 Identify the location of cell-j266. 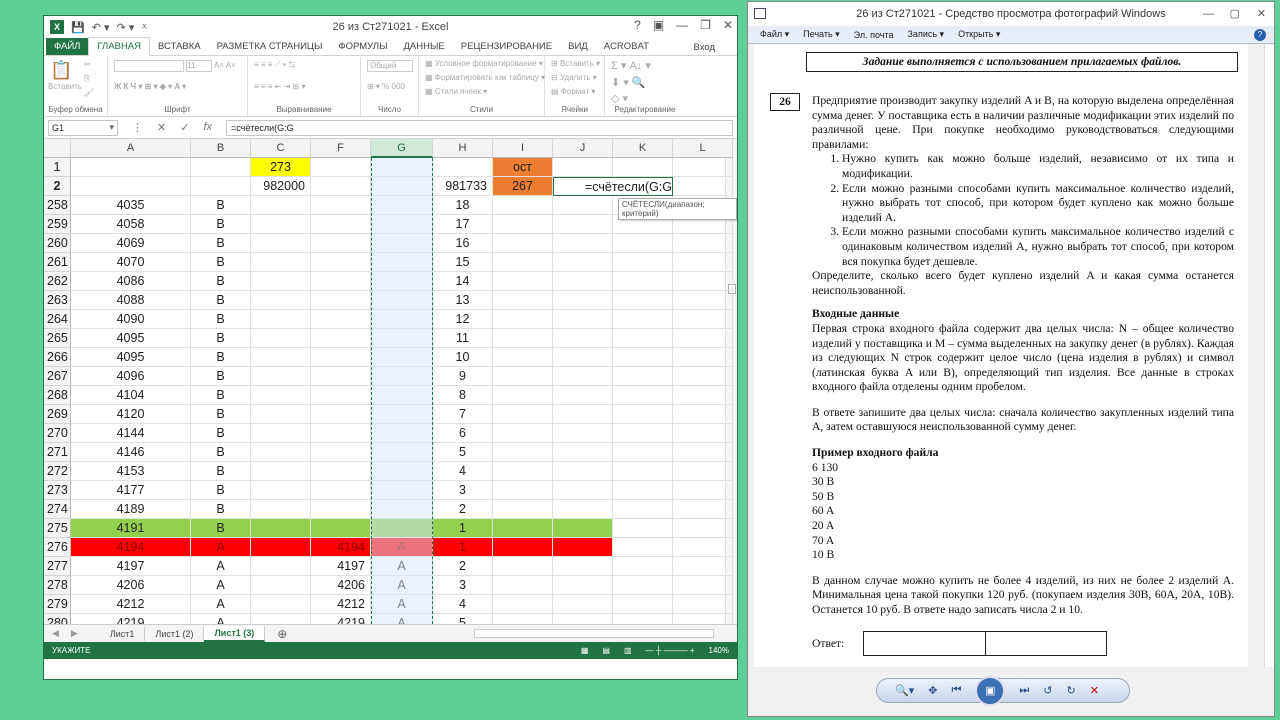
(583, 357).